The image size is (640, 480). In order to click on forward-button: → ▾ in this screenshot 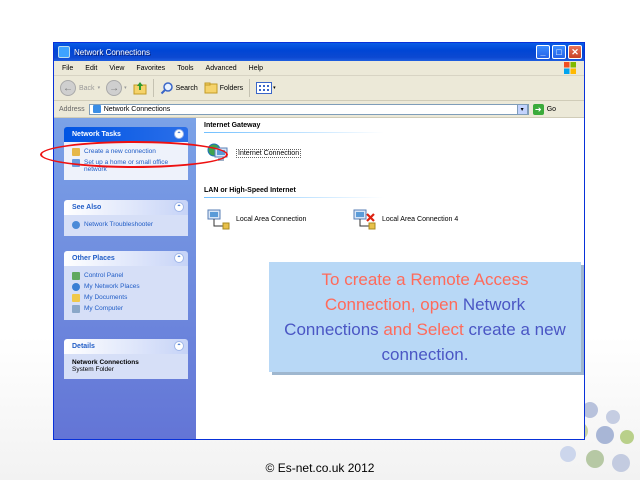, I will do `click(116, 88)`.